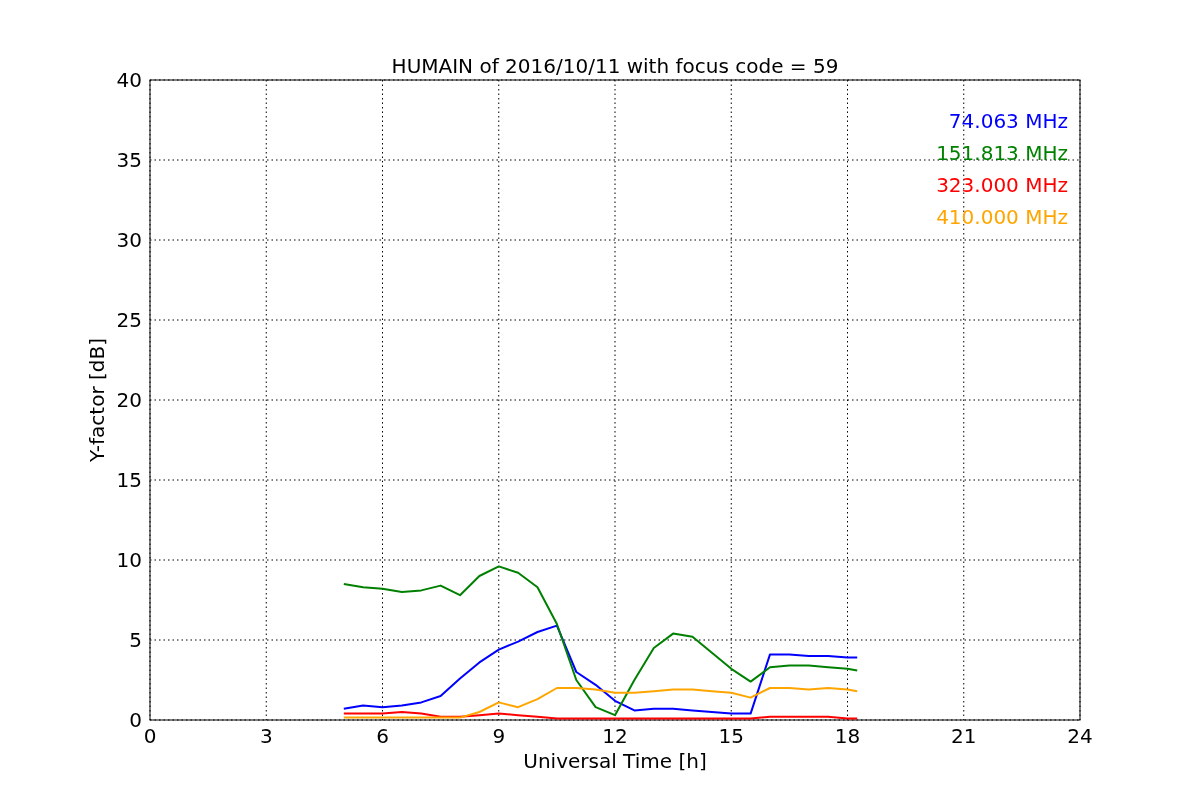  I want to click on y-tick-label: 15, so click(129, 480).